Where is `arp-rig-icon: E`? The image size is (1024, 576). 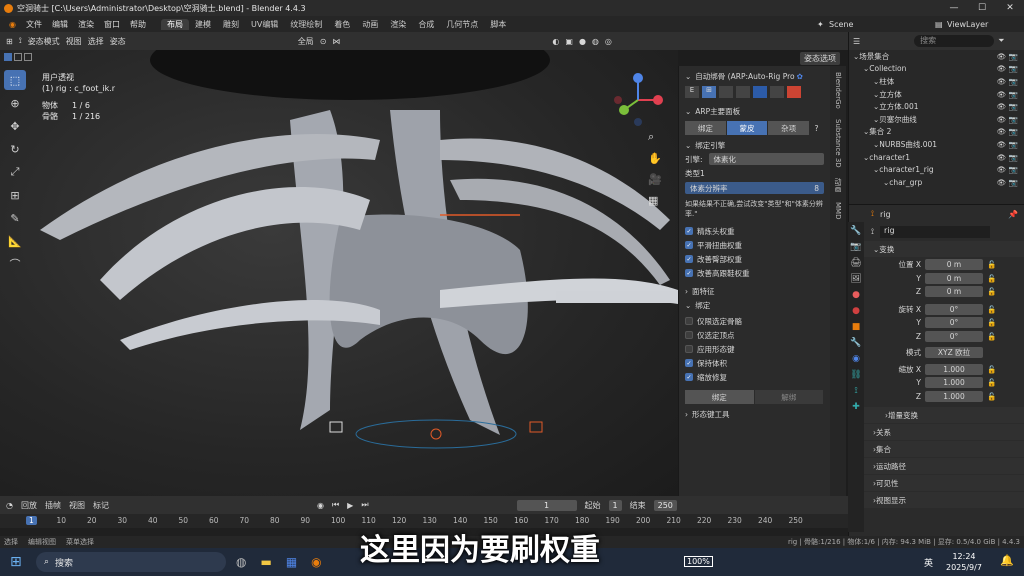
arp-rig-icon: E is located at coordinates (692, 92).